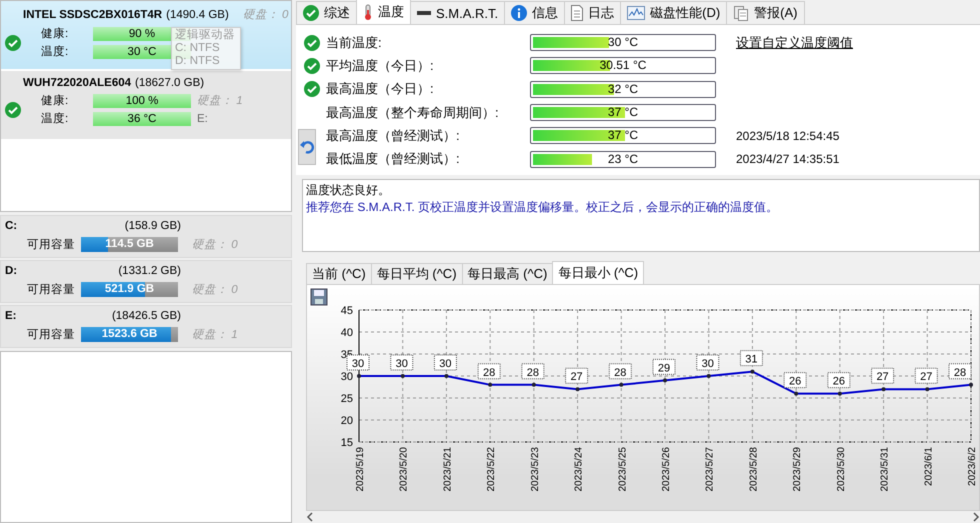  I want to click on dash-icon, so click(424, 13).